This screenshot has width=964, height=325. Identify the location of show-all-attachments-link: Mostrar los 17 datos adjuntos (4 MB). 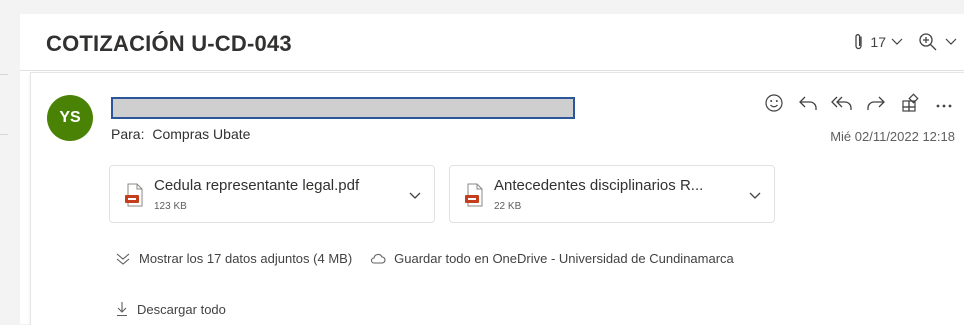
(245, 258).